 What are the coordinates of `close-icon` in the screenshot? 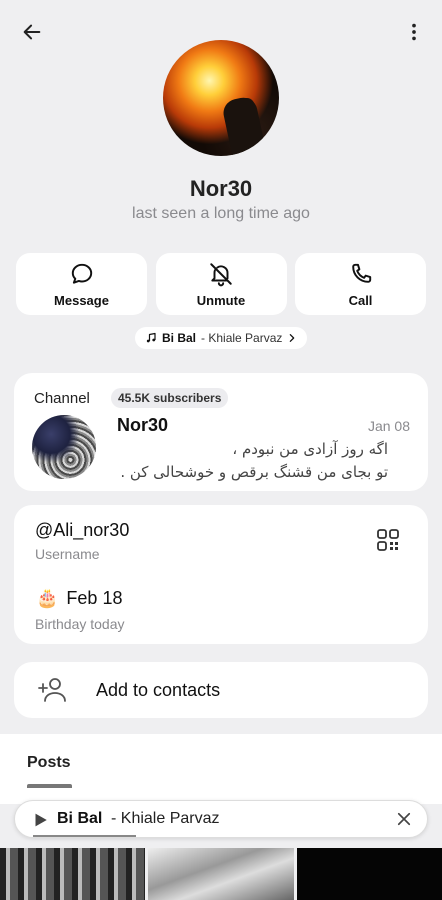 It's located at (404, 819).